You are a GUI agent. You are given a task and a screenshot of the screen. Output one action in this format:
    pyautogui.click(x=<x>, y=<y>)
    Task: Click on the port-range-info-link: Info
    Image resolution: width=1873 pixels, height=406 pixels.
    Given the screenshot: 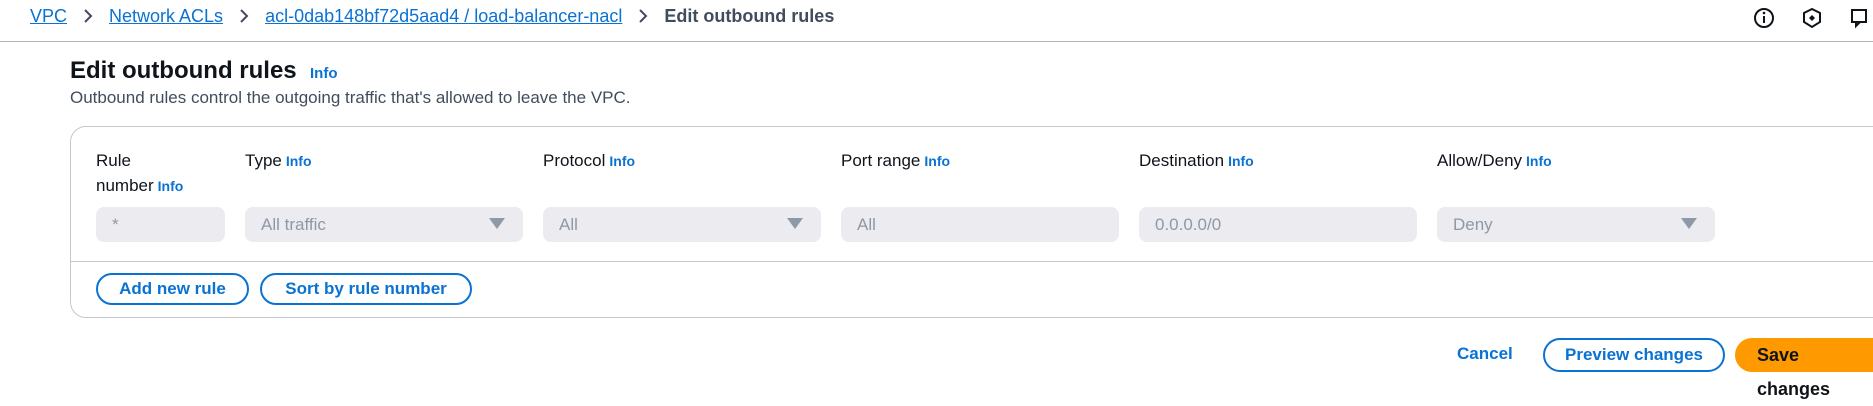 What is the action you would take?
    pyautogui.click(x=937, y=161)
    